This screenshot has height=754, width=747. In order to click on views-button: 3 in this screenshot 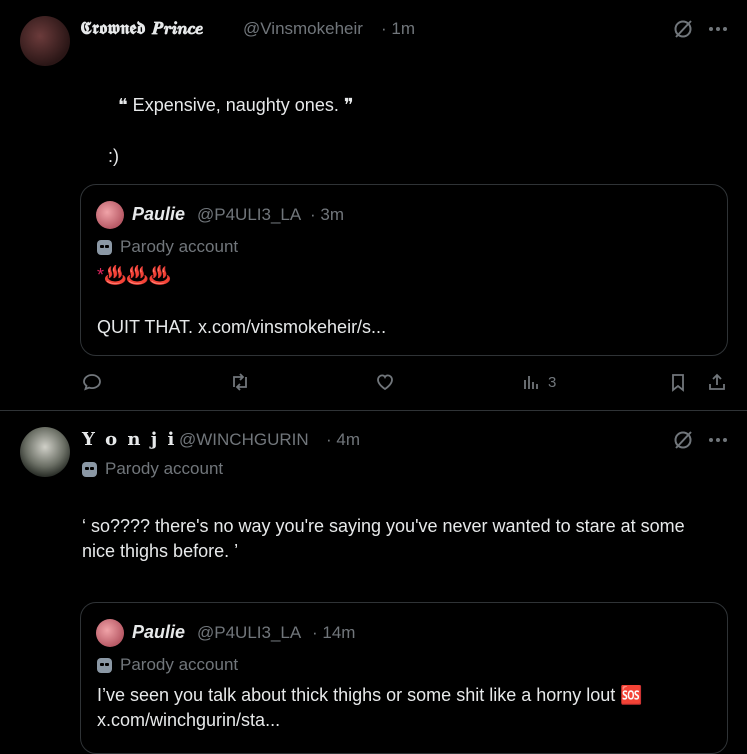, I will do `click(539, 382)`.